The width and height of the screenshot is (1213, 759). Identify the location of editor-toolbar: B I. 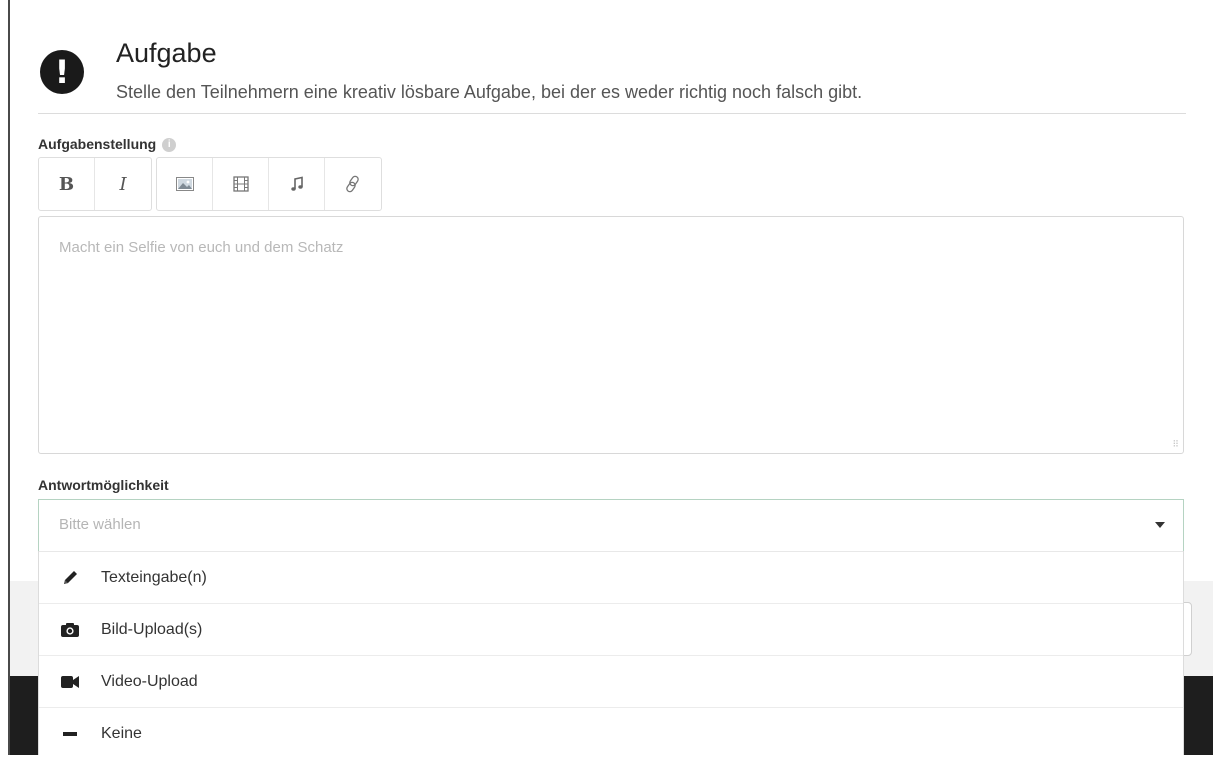
(212, 184).